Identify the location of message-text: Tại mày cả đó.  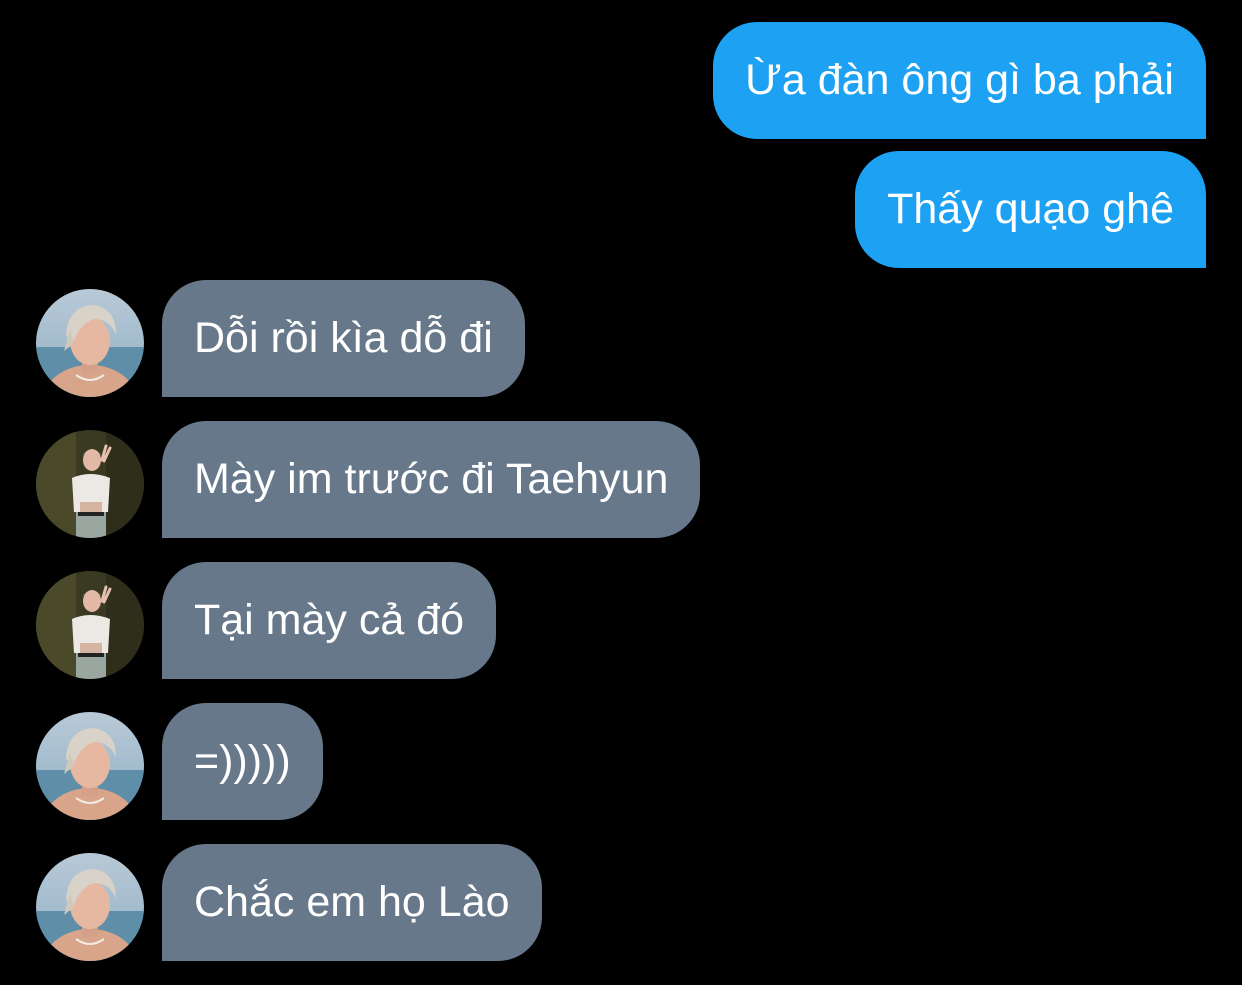
(329, 620).